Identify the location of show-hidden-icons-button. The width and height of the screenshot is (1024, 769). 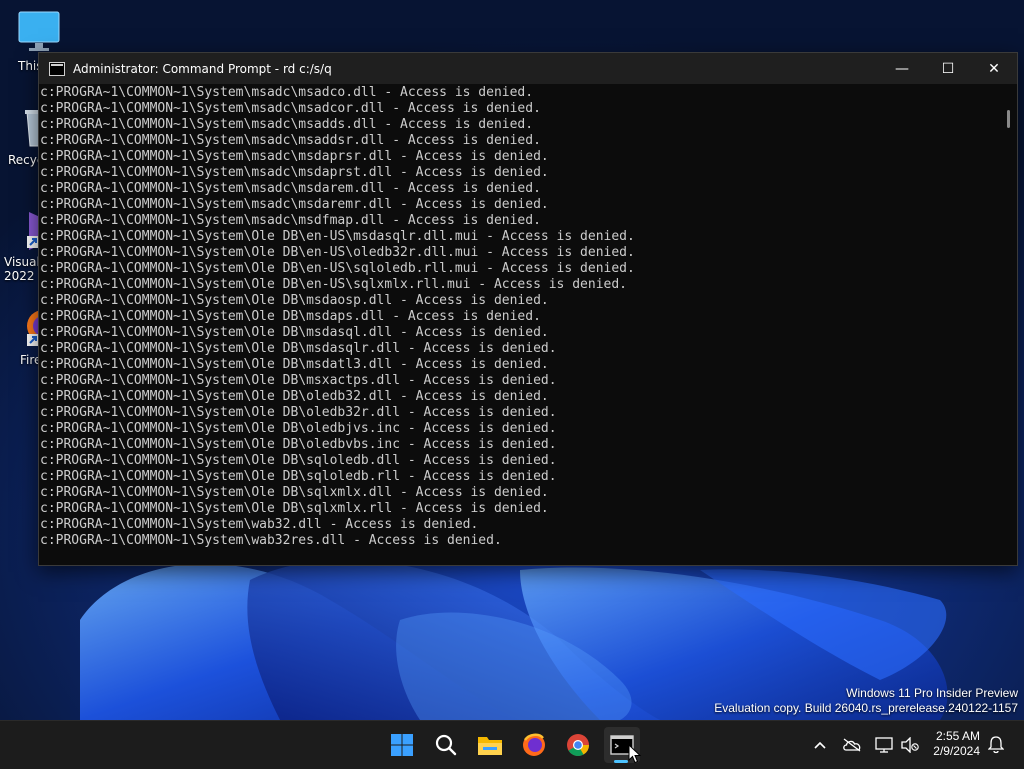
(820, 745).